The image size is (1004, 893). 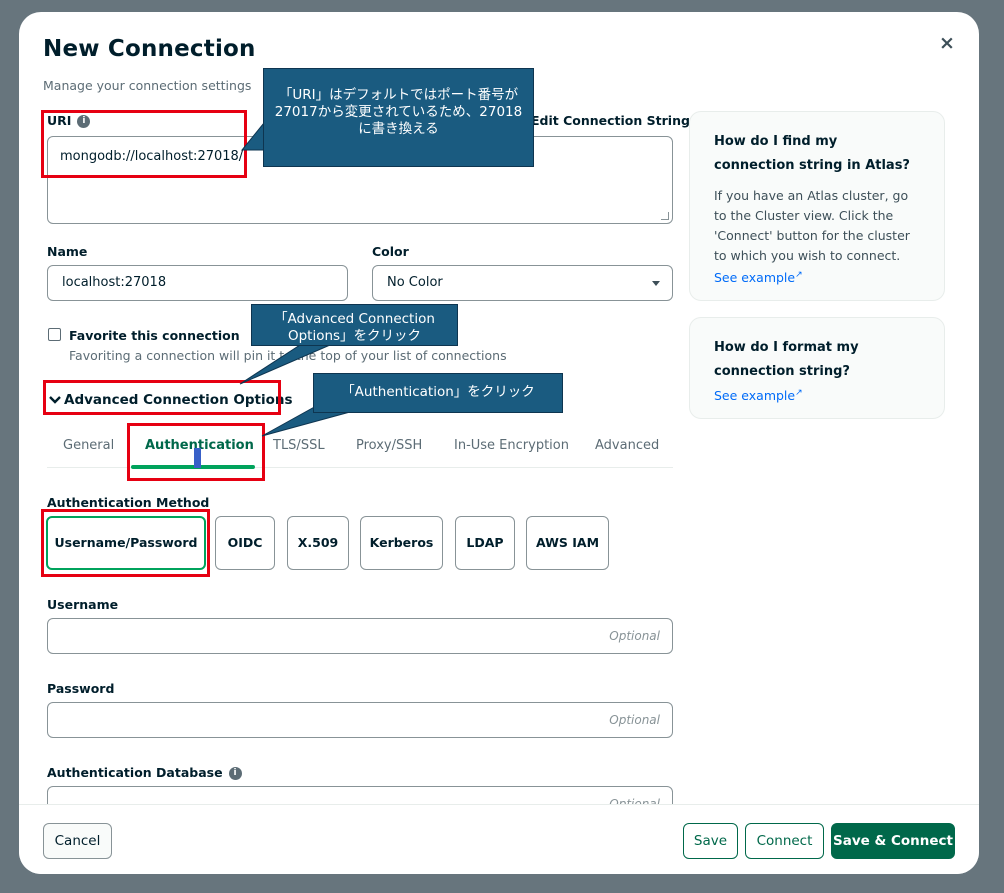 What do you see at coordinates (354, 325) in the screenshot?
I see `callout-advanced-note: 「Advanced Connection Options」をクリック` at bounding box center [354, 325].